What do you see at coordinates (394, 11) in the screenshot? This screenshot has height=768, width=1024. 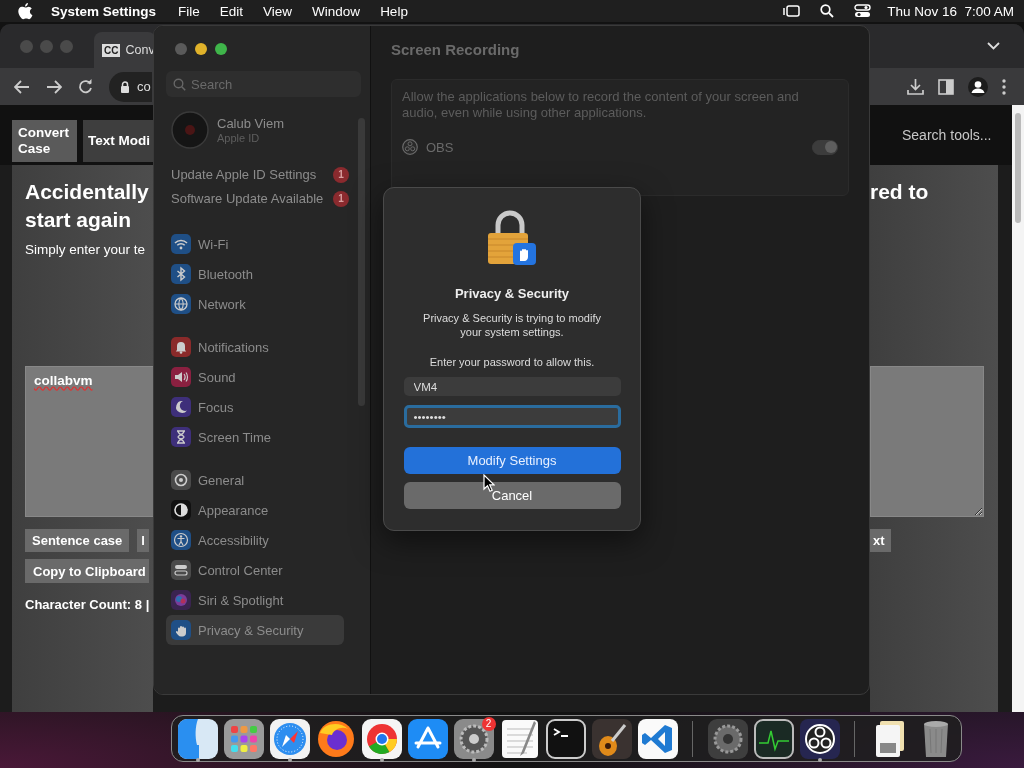 I see `menu-item: Help` at bounding box center [394, 11].